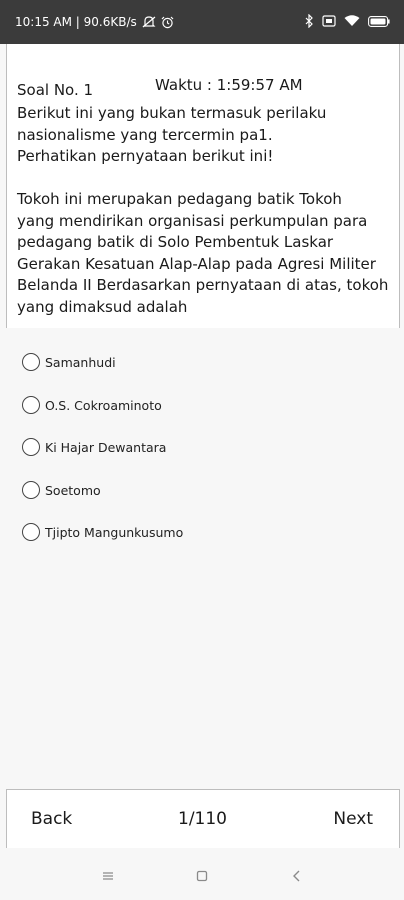 This screenshot has height=900, width=404. Describe the element at coordinates (76, 22) in the screenshot. I see `status-text: 10:15 AM | 90.6KB/s` at that location.